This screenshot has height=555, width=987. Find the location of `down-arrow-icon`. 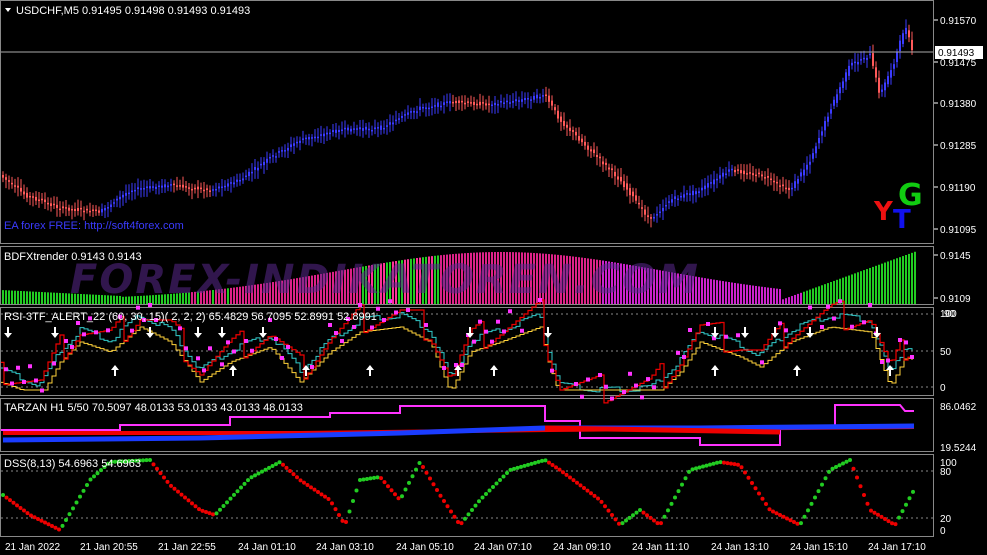

down-arrow-icon is located at coordinates (745, 332).